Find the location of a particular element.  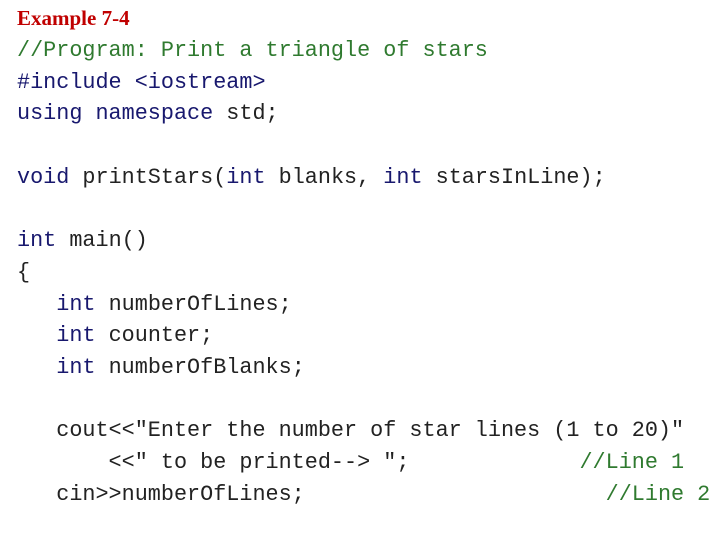

code-line: int counter; is located at coordinates (363, 336).